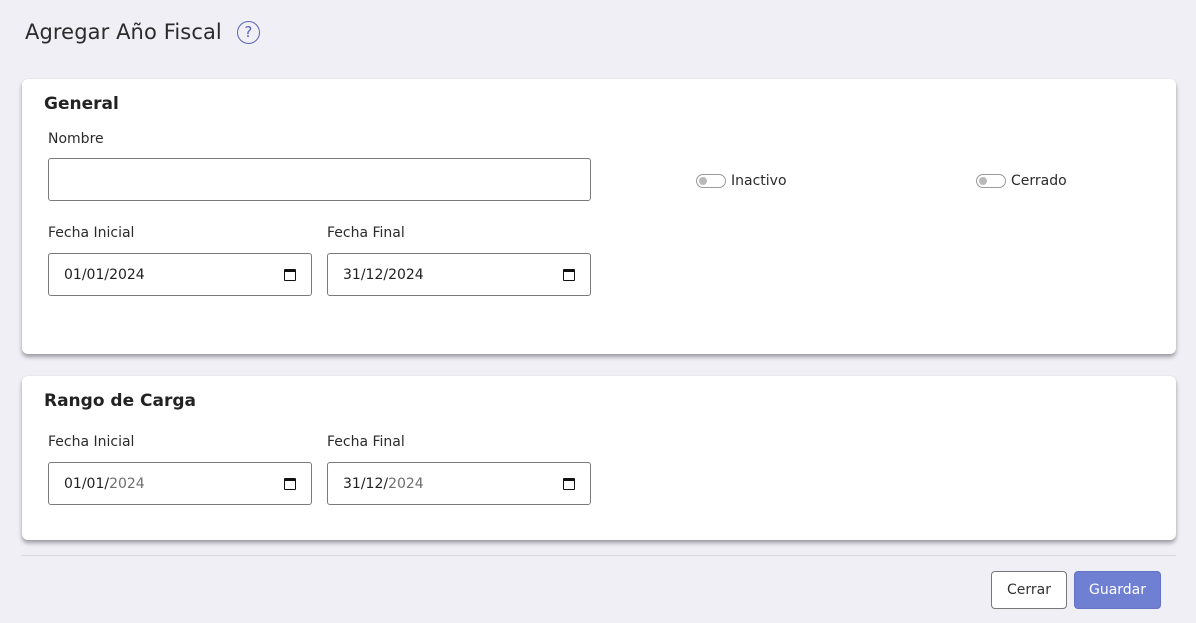  I want to click on rango-fecha-final-label: Fecha Final, so click(366, 442).